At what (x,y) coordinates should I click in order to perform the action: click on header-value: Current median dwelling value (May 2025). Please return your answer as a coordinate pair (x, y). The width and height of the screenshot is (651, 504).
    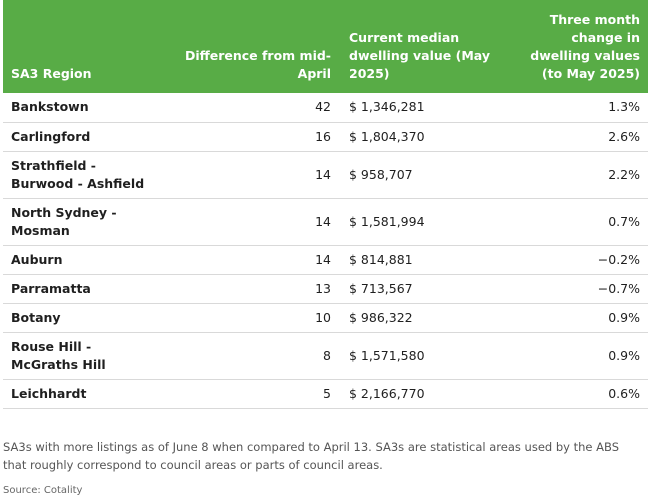
    Looking at the image, I should click on (419, 55).